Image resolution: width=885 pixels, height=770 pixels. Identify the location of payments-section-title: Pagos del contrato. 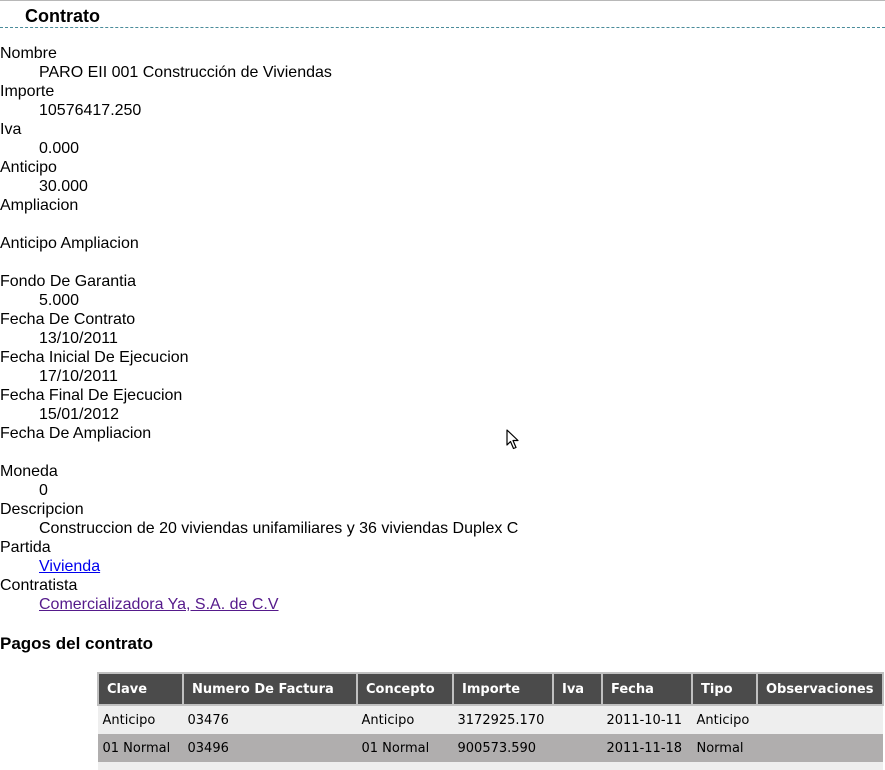
(77, 643).